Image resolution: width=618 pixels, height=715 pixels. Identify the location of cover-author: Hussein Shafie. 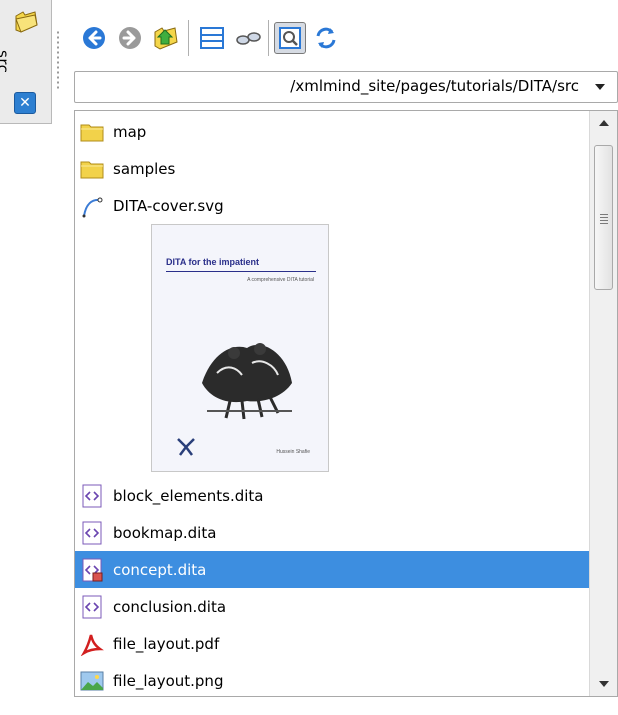
(293, 452).